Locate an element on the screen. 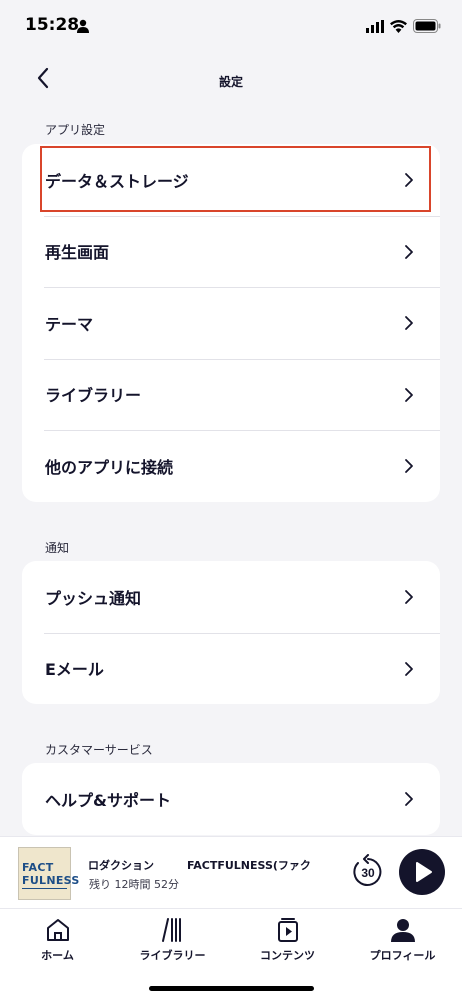 The image size is (462, 1000). cellular-signal-icon is located at coordinates (375, 26).